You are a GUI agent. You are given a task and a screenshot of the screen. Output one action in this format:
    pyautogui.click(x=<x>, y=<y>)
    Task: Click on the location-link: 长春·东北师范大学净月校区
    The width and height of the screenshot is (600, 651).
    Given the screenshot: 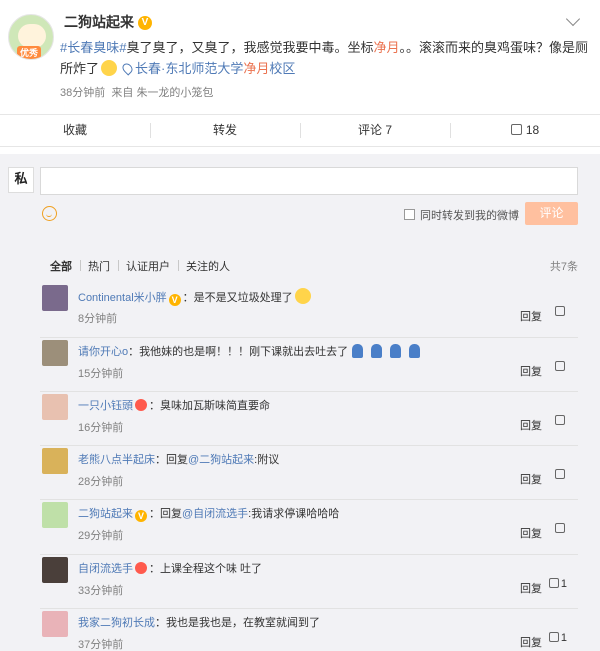 What is the action you would take?
    pyautogui.click(x=215, y=68)
    